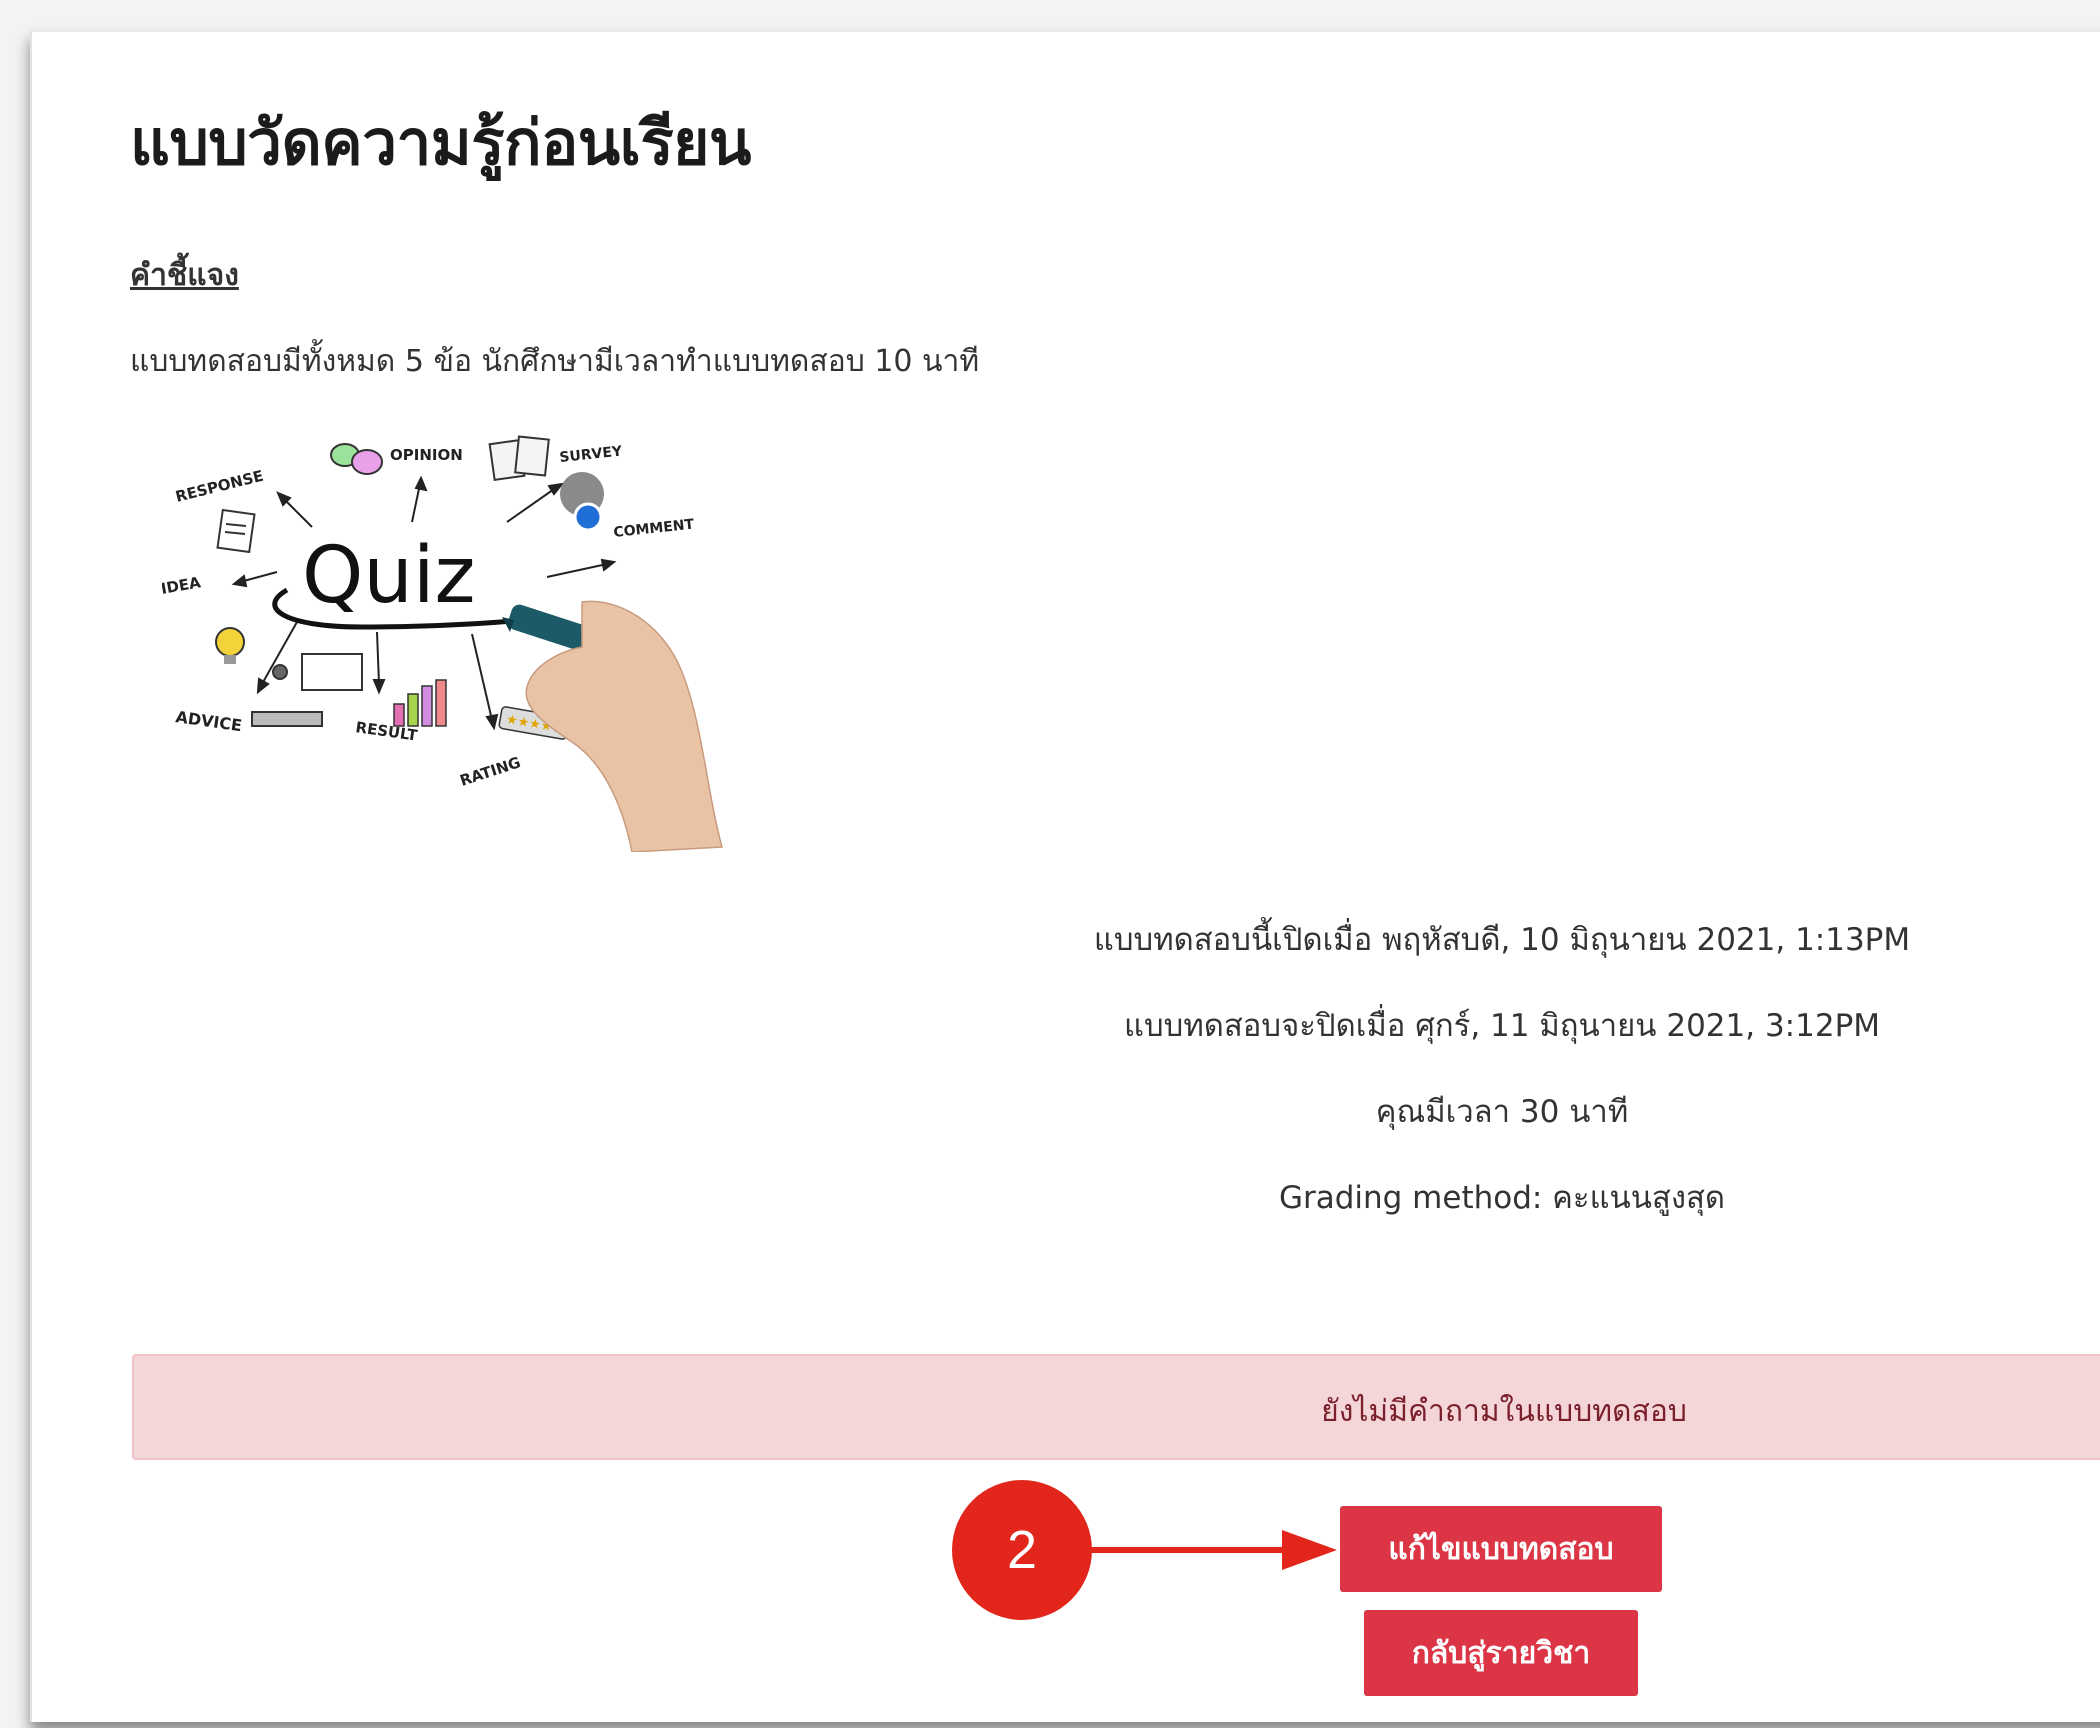  Describe the element at coordinates (1502, 1198) in the screenshot. I see `quiz-grading-method: Grading method: คะแนนสูงสุด` at that location.